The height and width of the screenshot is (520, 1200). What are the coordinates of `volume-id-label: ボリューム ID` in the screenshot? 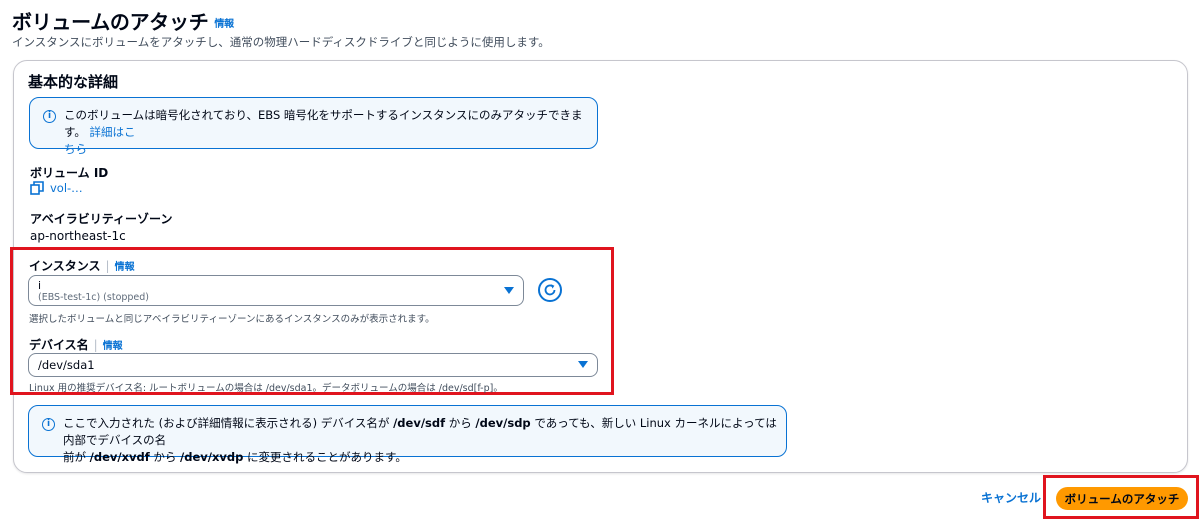 It's located at (69, 173).